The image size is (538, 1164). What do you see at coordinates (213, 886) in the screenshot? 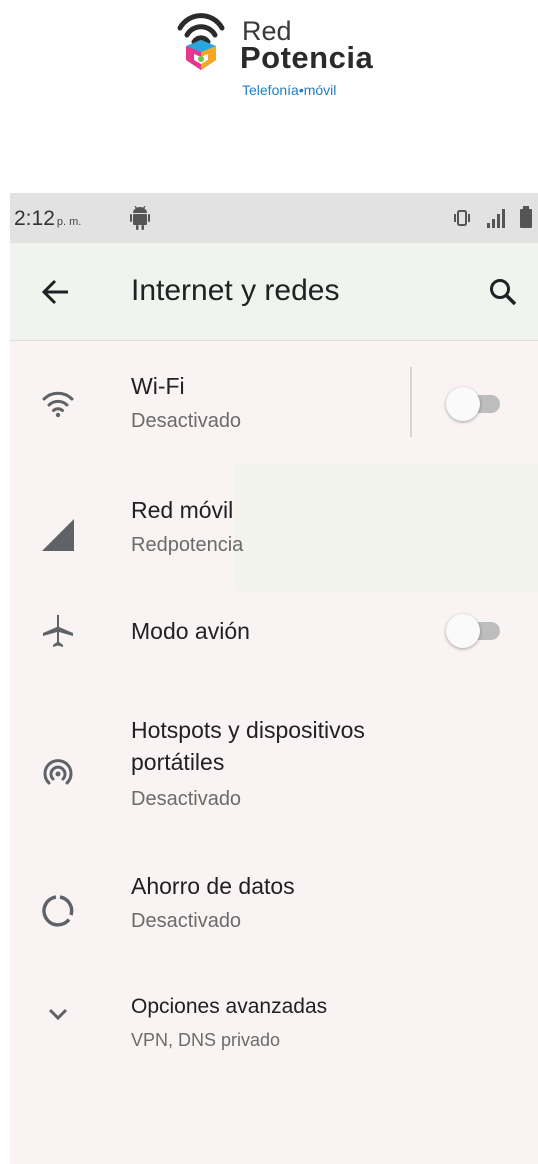
I see `data-saver-title: Ahorro de datos` at bounding box center [213, 886].